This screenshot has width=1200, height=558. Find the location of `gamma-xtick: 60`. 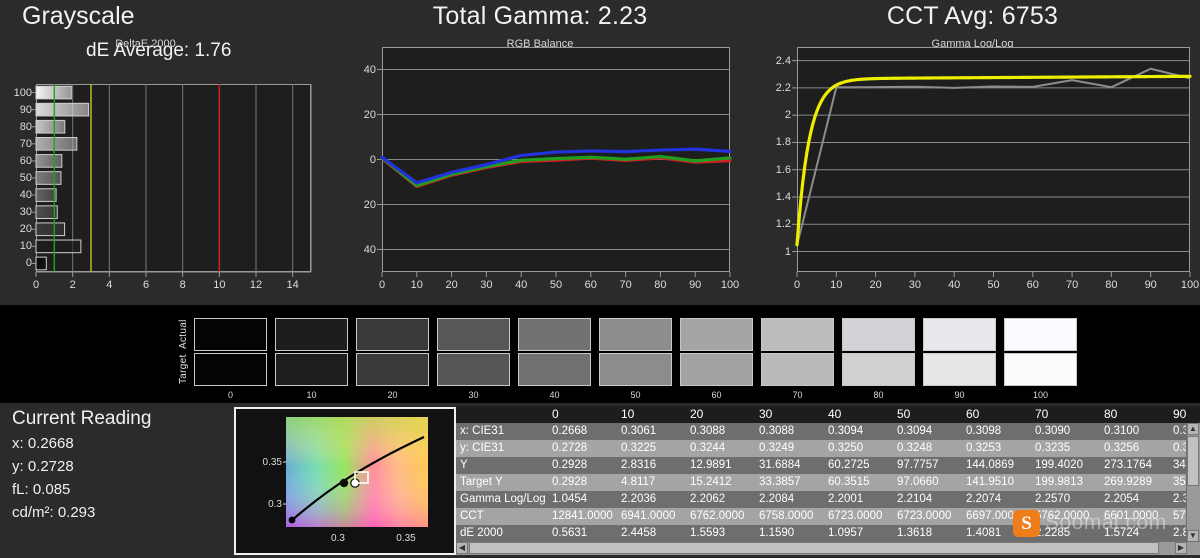

gamma-xtick: 60 is located at coordinates (1032, 285).